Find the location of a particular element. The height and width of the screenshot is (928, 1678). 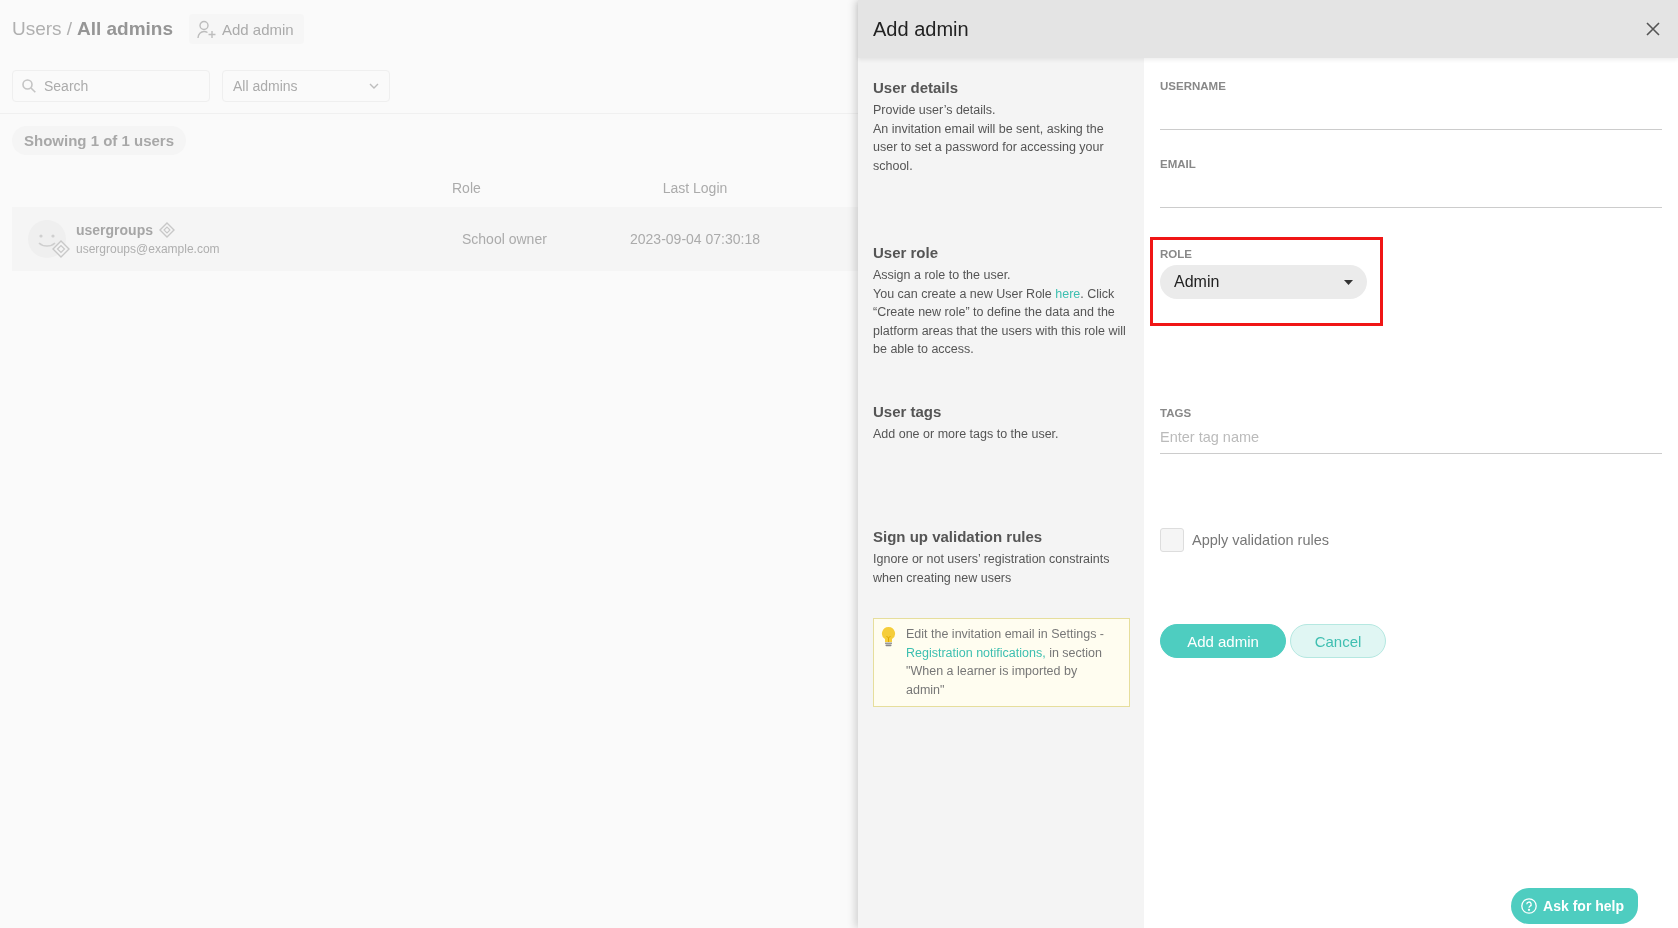

user-name: usergroups is located at coordinates (114, 230).